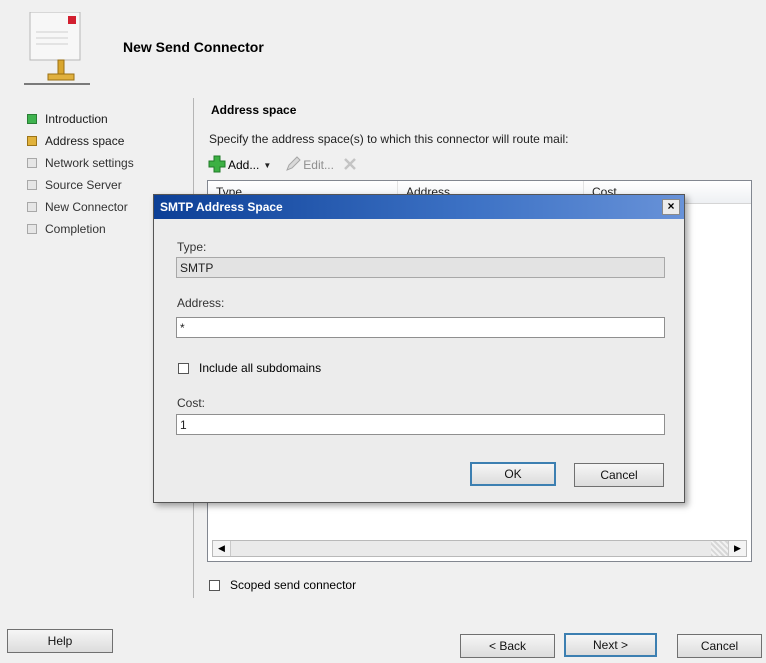  I want to click on red-x-icon, so click(350, 165).